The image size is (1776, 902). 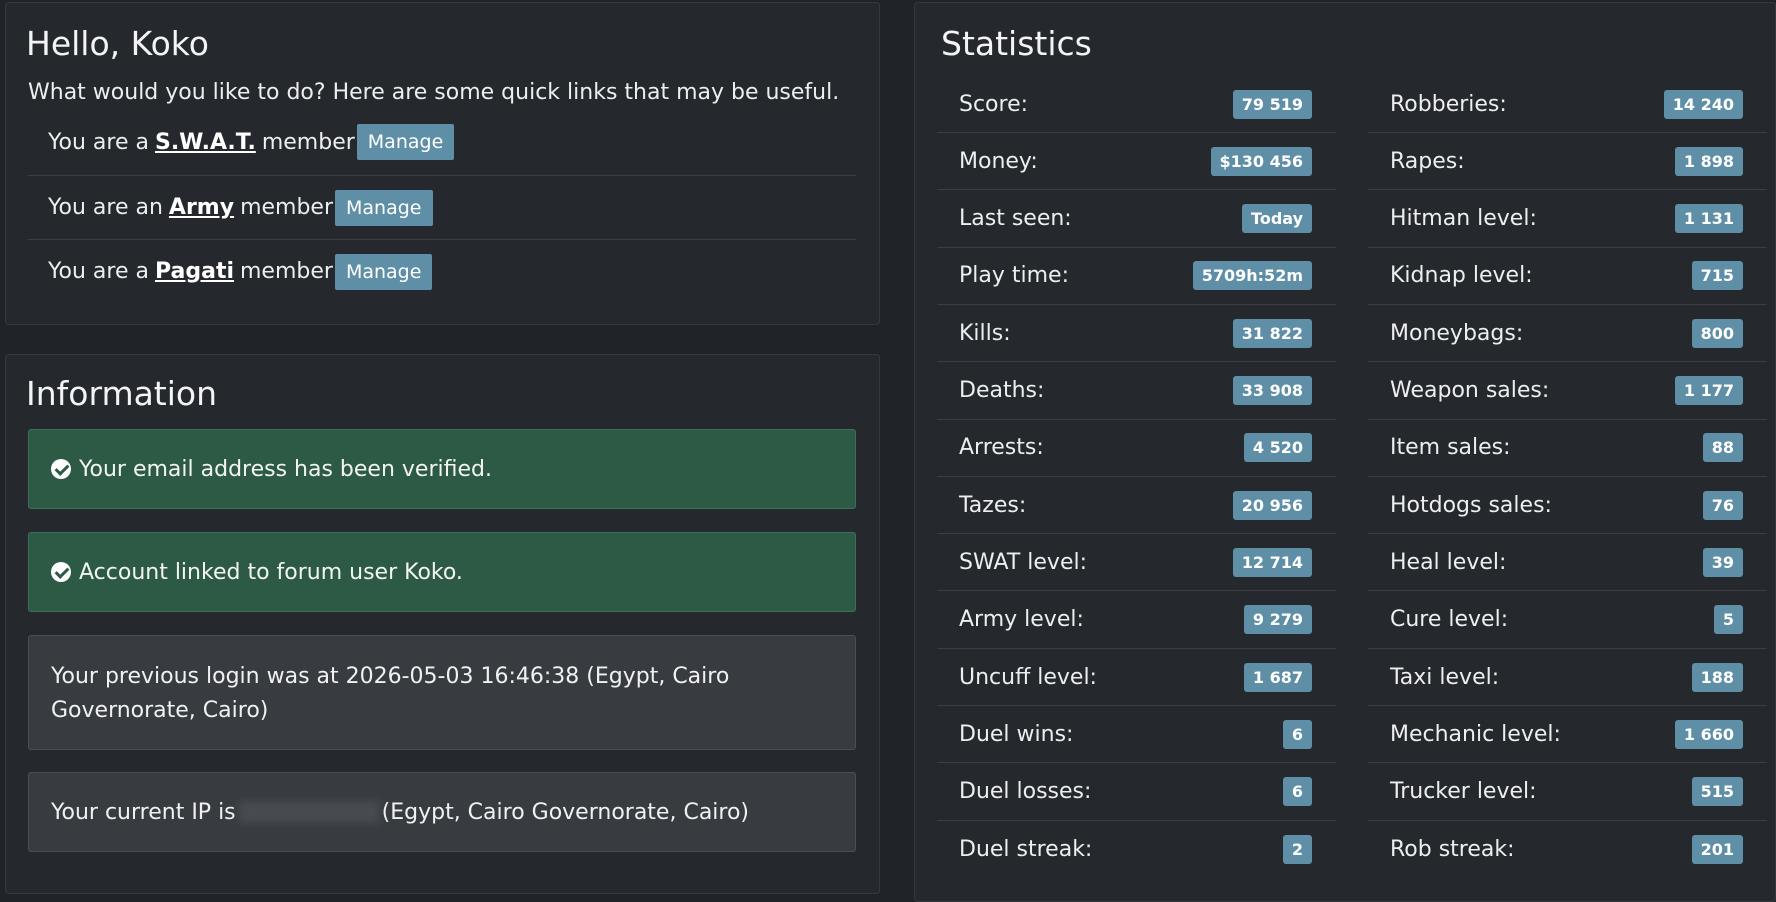 What do you see at coordinates (1567, 735) in the screenshot?
I see `stat-row: Mechanic level: 1 660` at bounding box center [1567, 735].